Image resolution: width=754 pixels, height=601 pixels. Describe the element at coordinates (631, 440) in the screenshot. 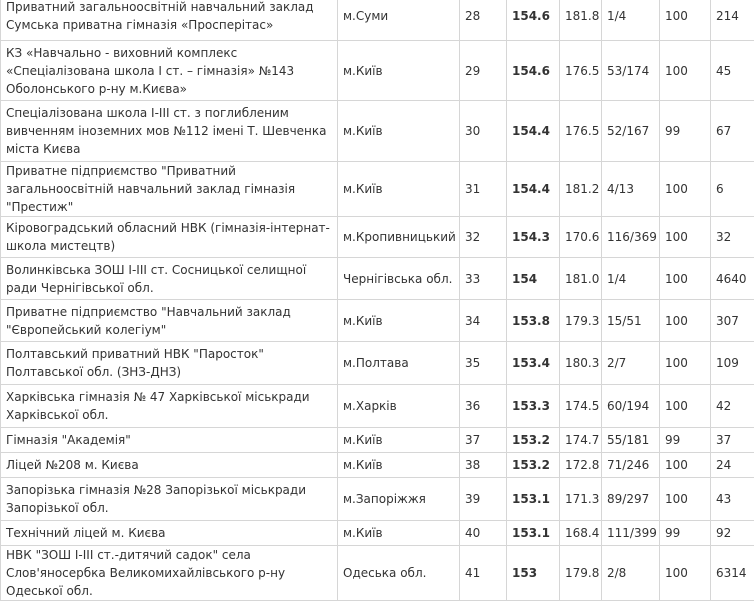

I see `ratio-cell: 55/181` at that location.